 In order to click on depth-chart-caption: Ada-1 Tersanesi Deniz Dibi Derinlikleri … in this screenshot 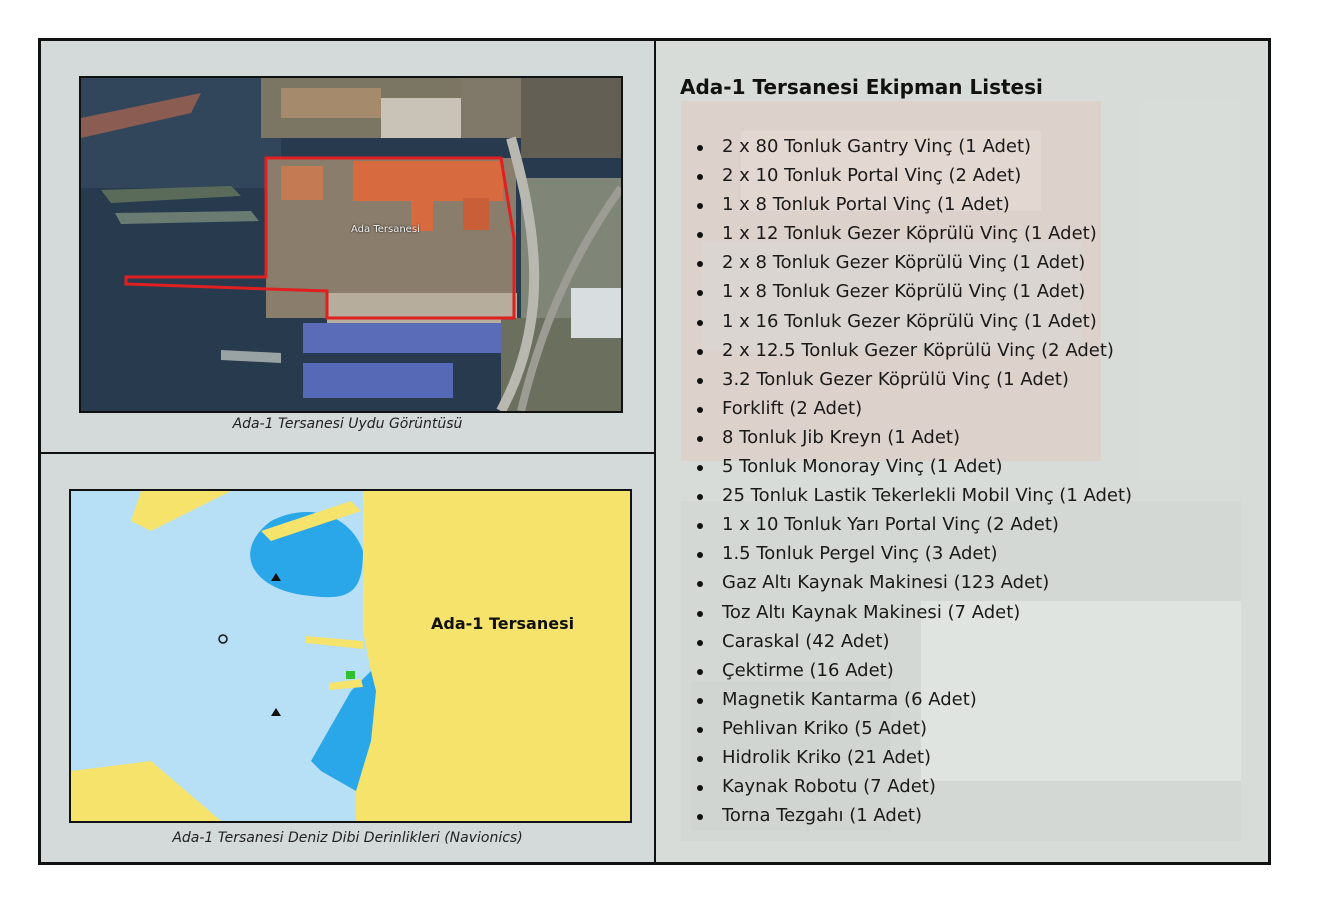, I will do `click(347, 838)`.